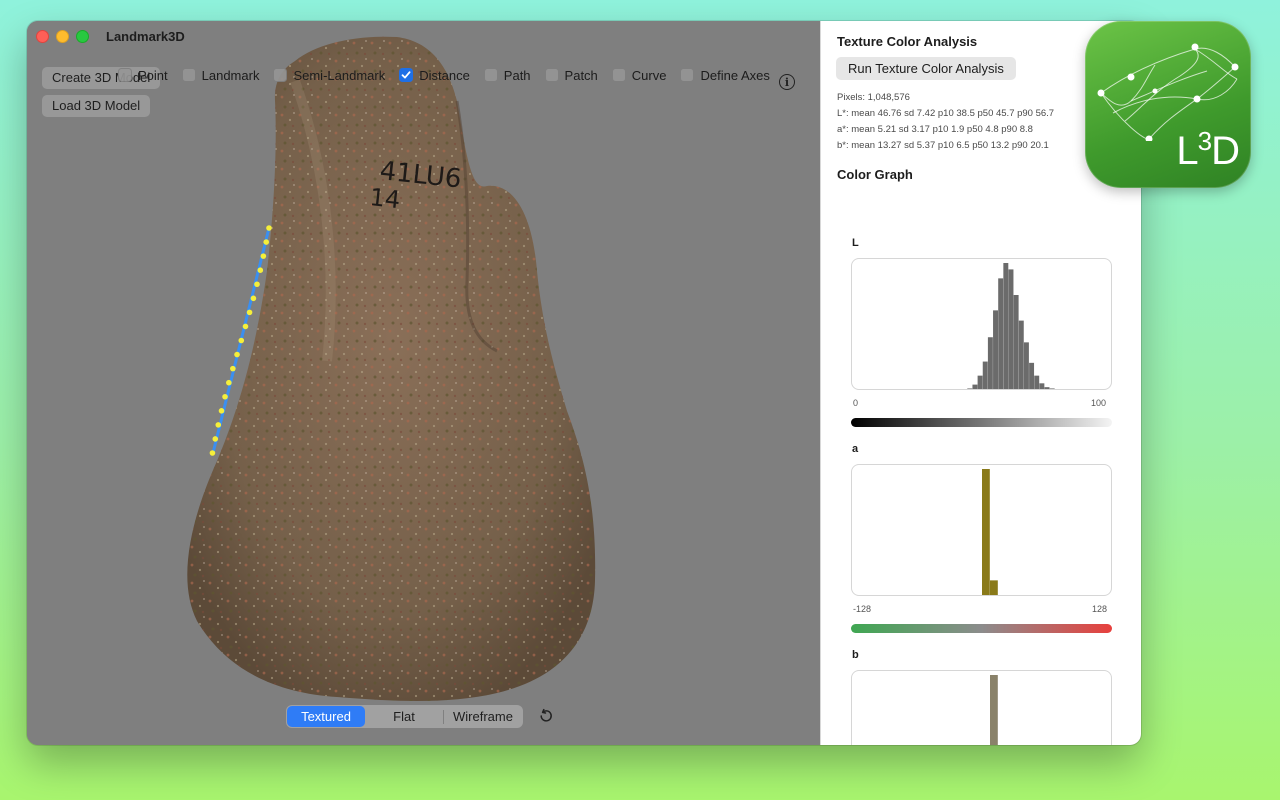 The image size is (1280, 800). I want to click on b-histogram, so click(981, 707).